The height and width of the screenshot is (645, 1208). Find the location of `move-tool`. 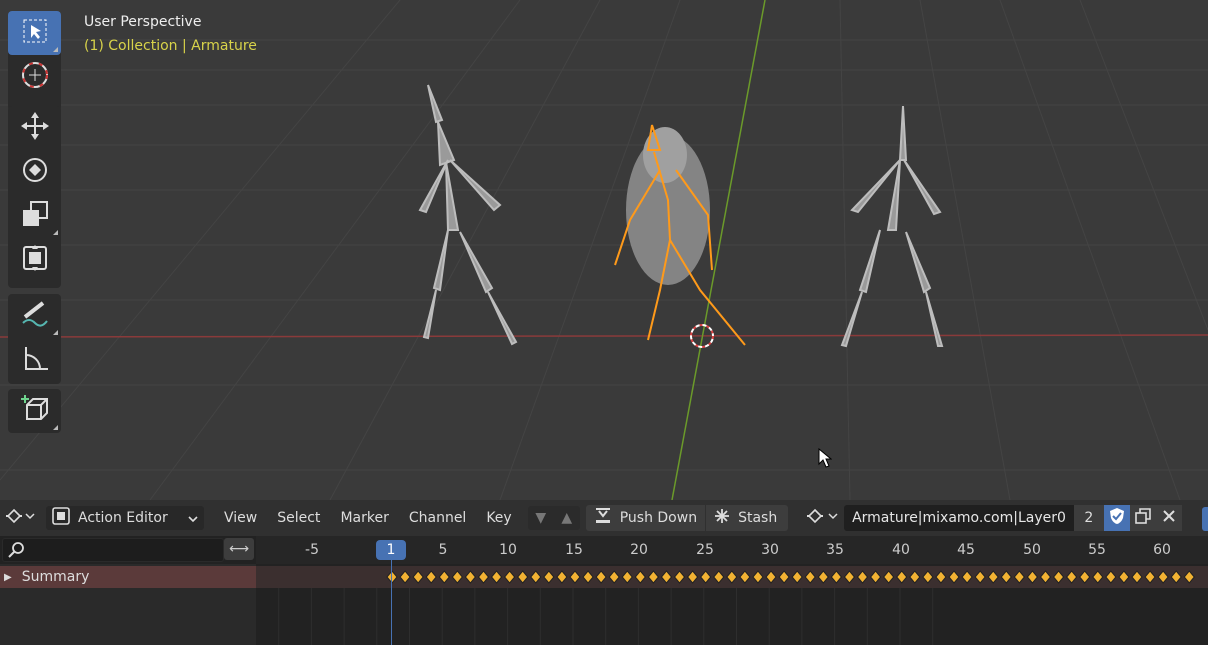

move-tool is located at coordinates (34, 128).